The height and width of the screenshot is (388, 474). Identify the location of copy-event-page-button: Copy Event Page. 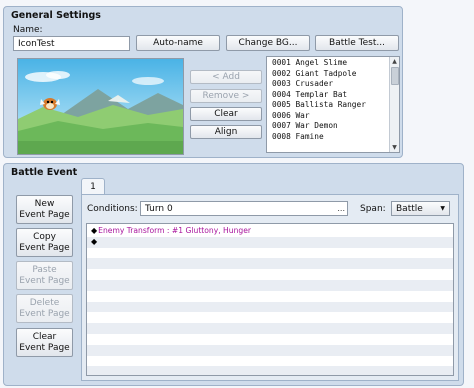
(44, 242).